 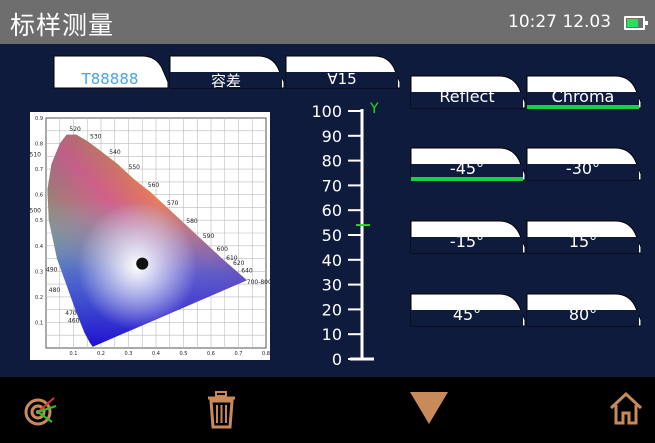 I want to click on page-title: 标样测量, so click(x=62, y=25).